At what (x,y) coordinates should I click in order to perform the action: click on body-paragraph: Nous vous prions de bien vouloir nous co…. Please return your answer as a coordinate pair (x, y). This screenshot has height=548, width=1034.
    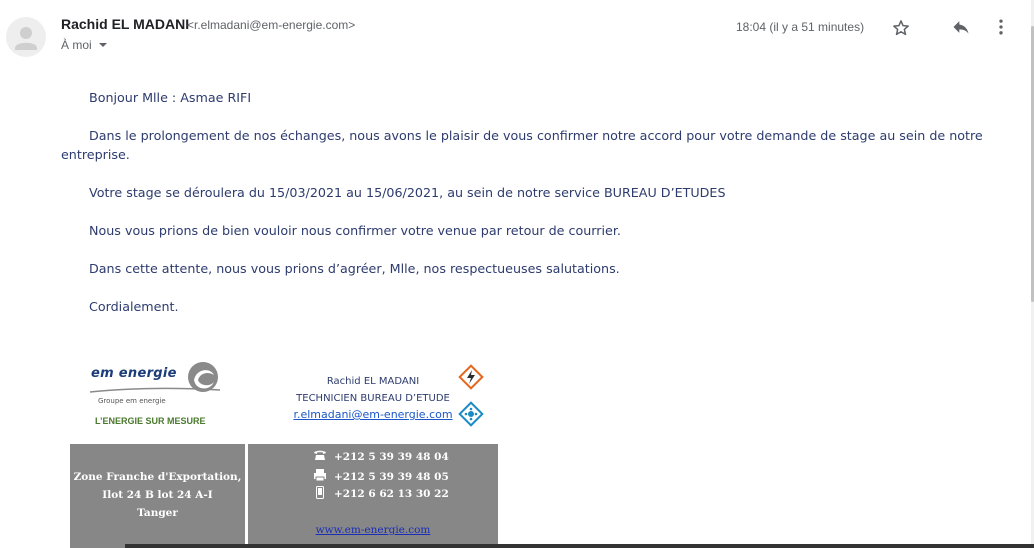
    Looking at the image, I should click on (355, 230).